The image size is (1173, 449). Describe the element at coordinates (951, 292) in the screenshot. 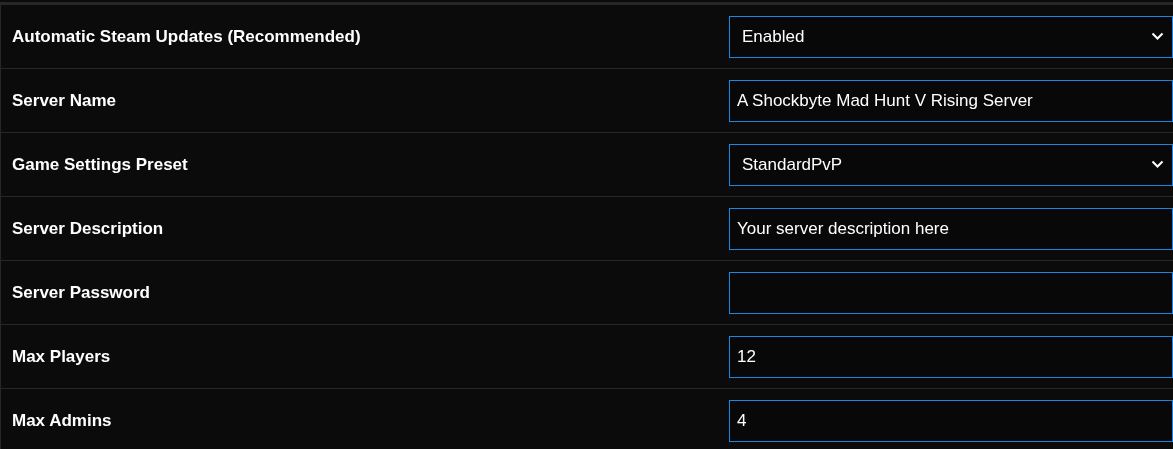

I see `input-field` at that location.